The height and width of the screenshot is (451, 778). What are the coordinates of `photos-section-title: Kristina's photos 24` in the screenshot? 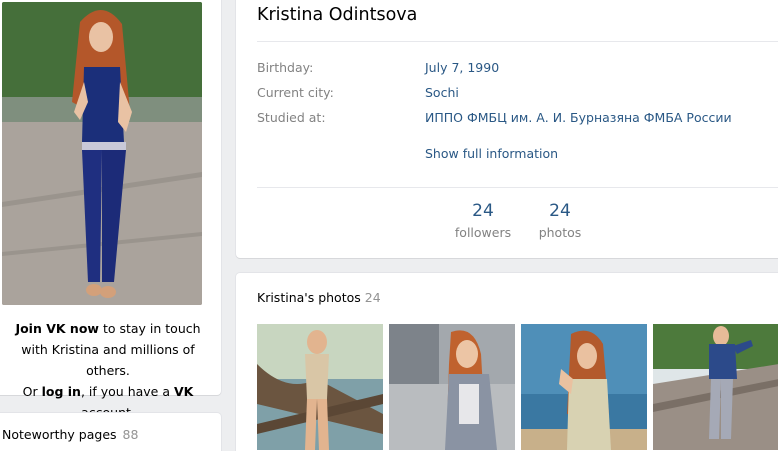 It's located at (319, 297).